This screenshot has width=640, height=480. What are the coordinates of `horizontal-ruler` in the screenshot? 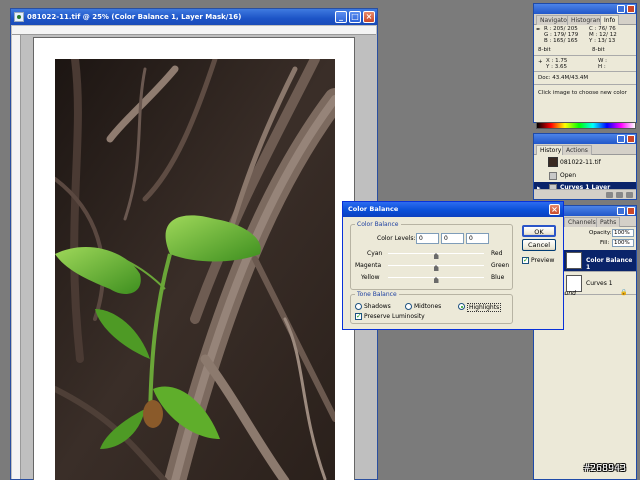 It's located at (194, 30).